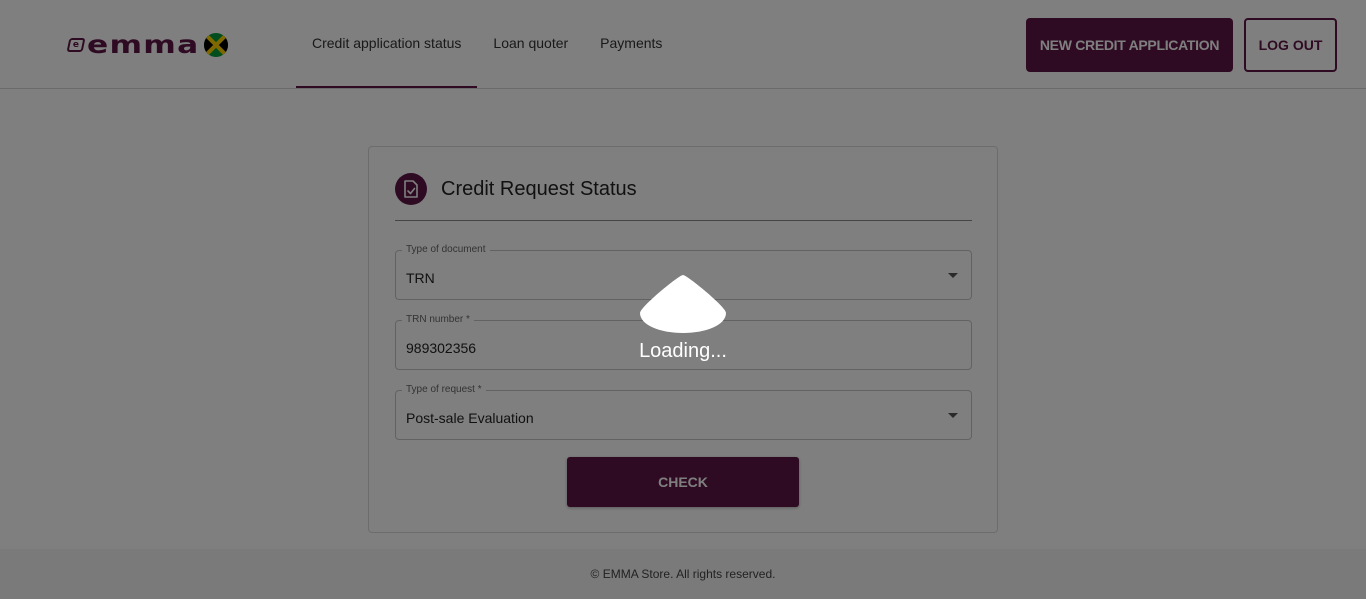 The width and height of the screenshot is (1366, 599). What do you see at coordinates (683, 304) in the screenshot?
I see `loading-spinner-icon` at bounding box center [683, 304].